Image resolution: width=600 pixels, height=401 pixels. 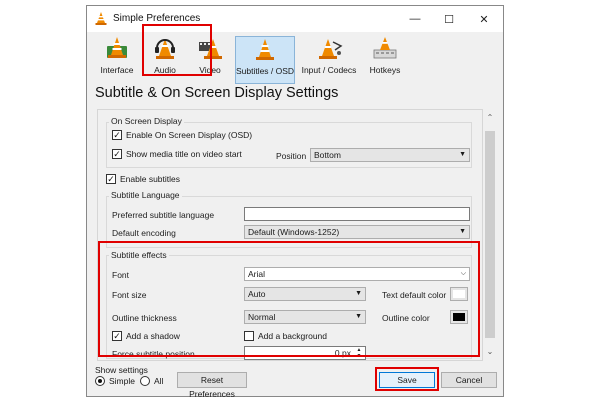 I want to click on scroll-down-icon: ⌄, so click(x=490, y=352).